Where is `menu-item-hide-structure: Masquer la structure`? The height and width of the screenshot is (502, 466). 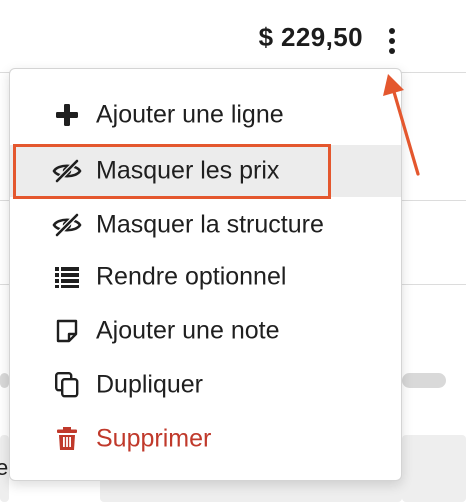
menu-item-hide-structure: Masquer la structure is located at coordinates (205, 225).